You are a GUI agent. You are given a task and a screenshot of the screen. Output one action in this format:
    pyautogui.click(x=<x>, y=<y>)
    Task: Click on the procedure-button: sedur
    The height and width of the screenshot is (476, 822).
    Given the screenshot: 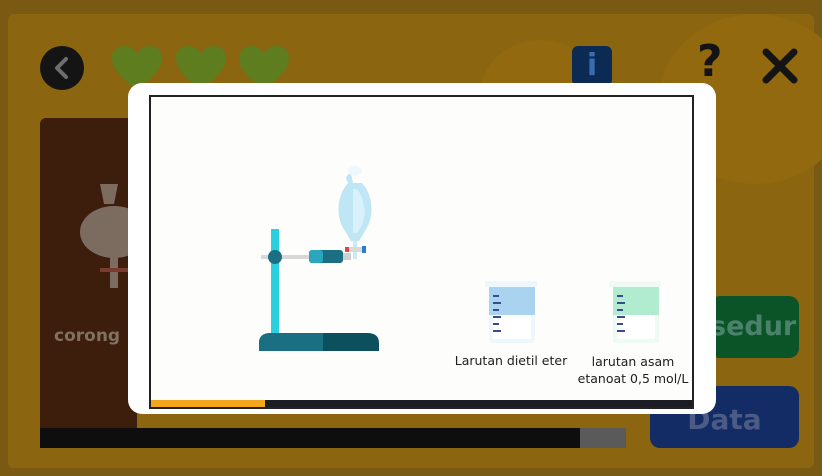 What is the action you would take?
    pyautogui.click(x=754, y=327)
    